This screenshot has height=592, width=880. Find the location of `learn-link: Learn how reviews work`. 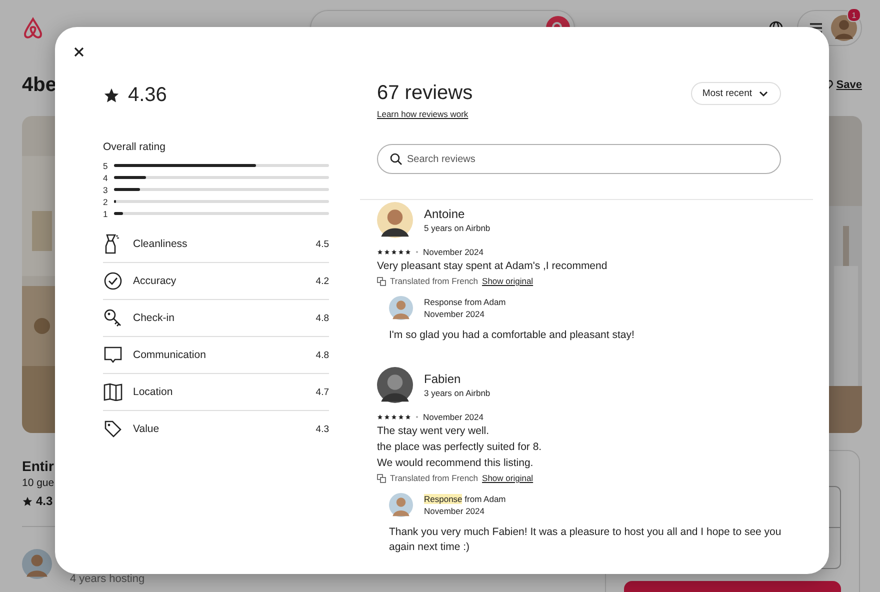

learn-link: Learn how reviews work is located at coordinates (425, 114).